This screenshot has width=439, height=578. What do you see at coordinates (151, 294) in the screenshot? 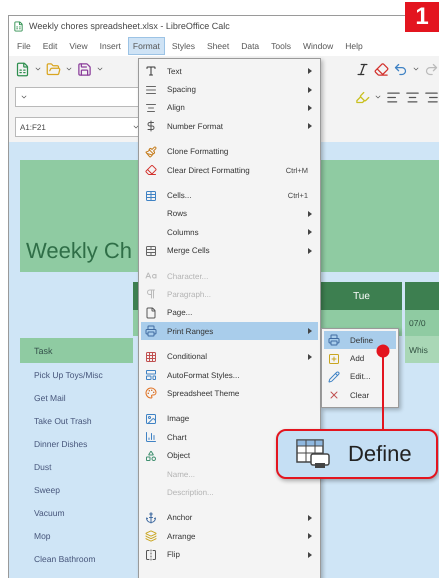
I see `pilcrow-icon` at bounding box center [151, 294].